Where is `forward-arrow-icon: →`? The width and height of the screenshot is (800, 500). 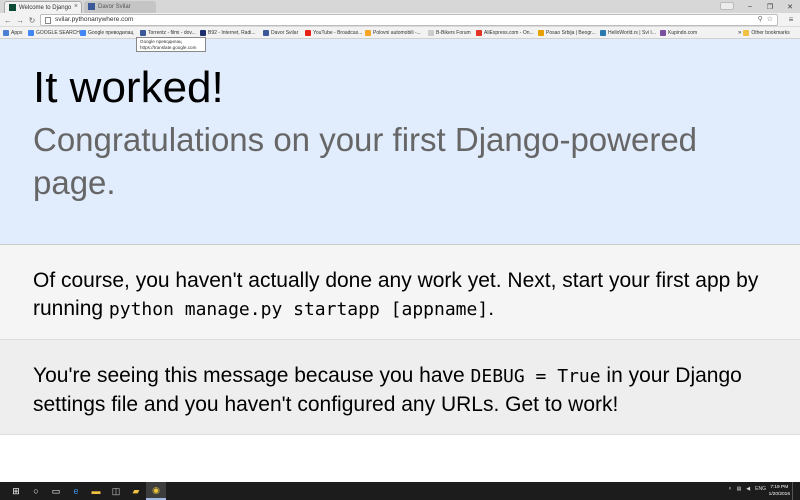
forward-arrow-icon: → is located at coordinates (20, 20).